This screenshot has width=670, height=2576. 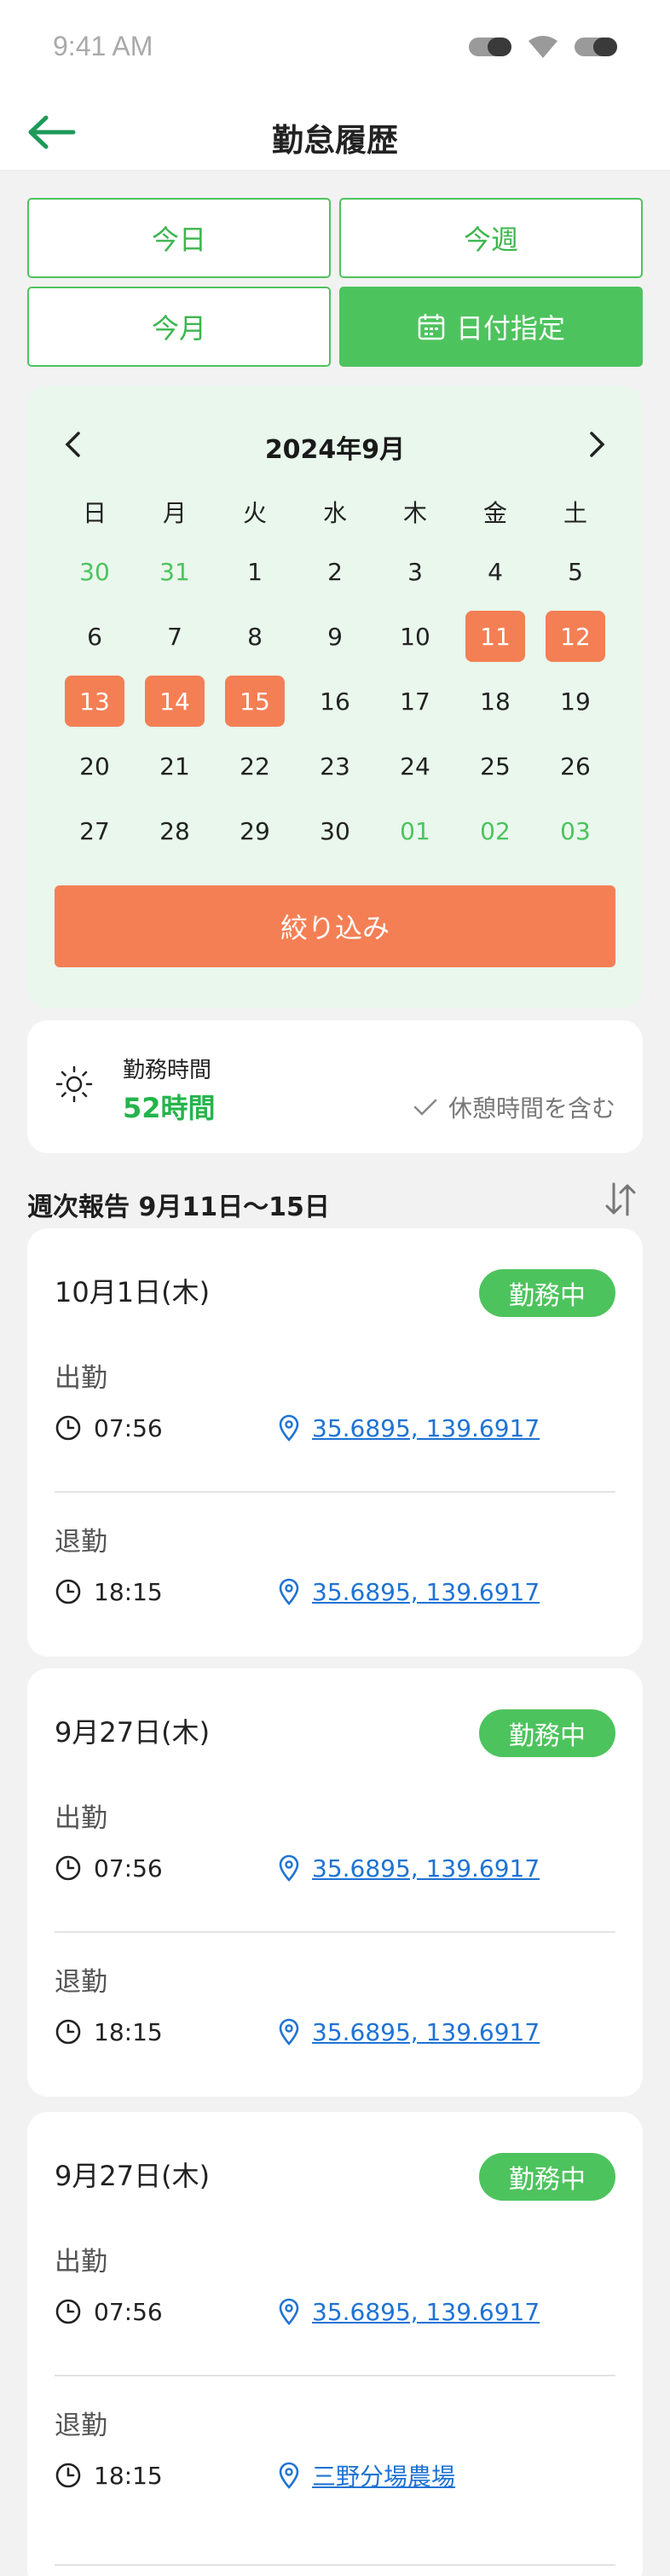 I want to click on calendar-day-number: 15, so click(x=255, y=701).